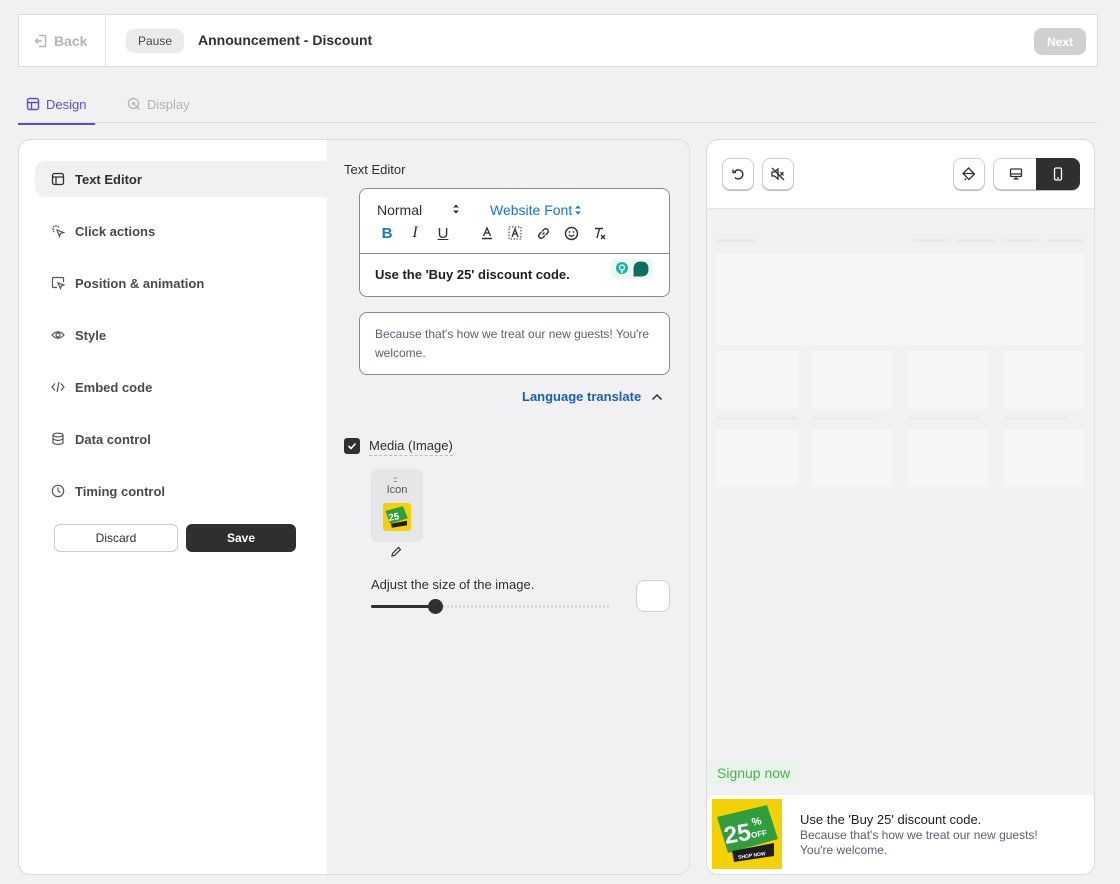 The height and width of the screenshot is (884, 1120). I want to click on highlight-button, so click(515, 233).